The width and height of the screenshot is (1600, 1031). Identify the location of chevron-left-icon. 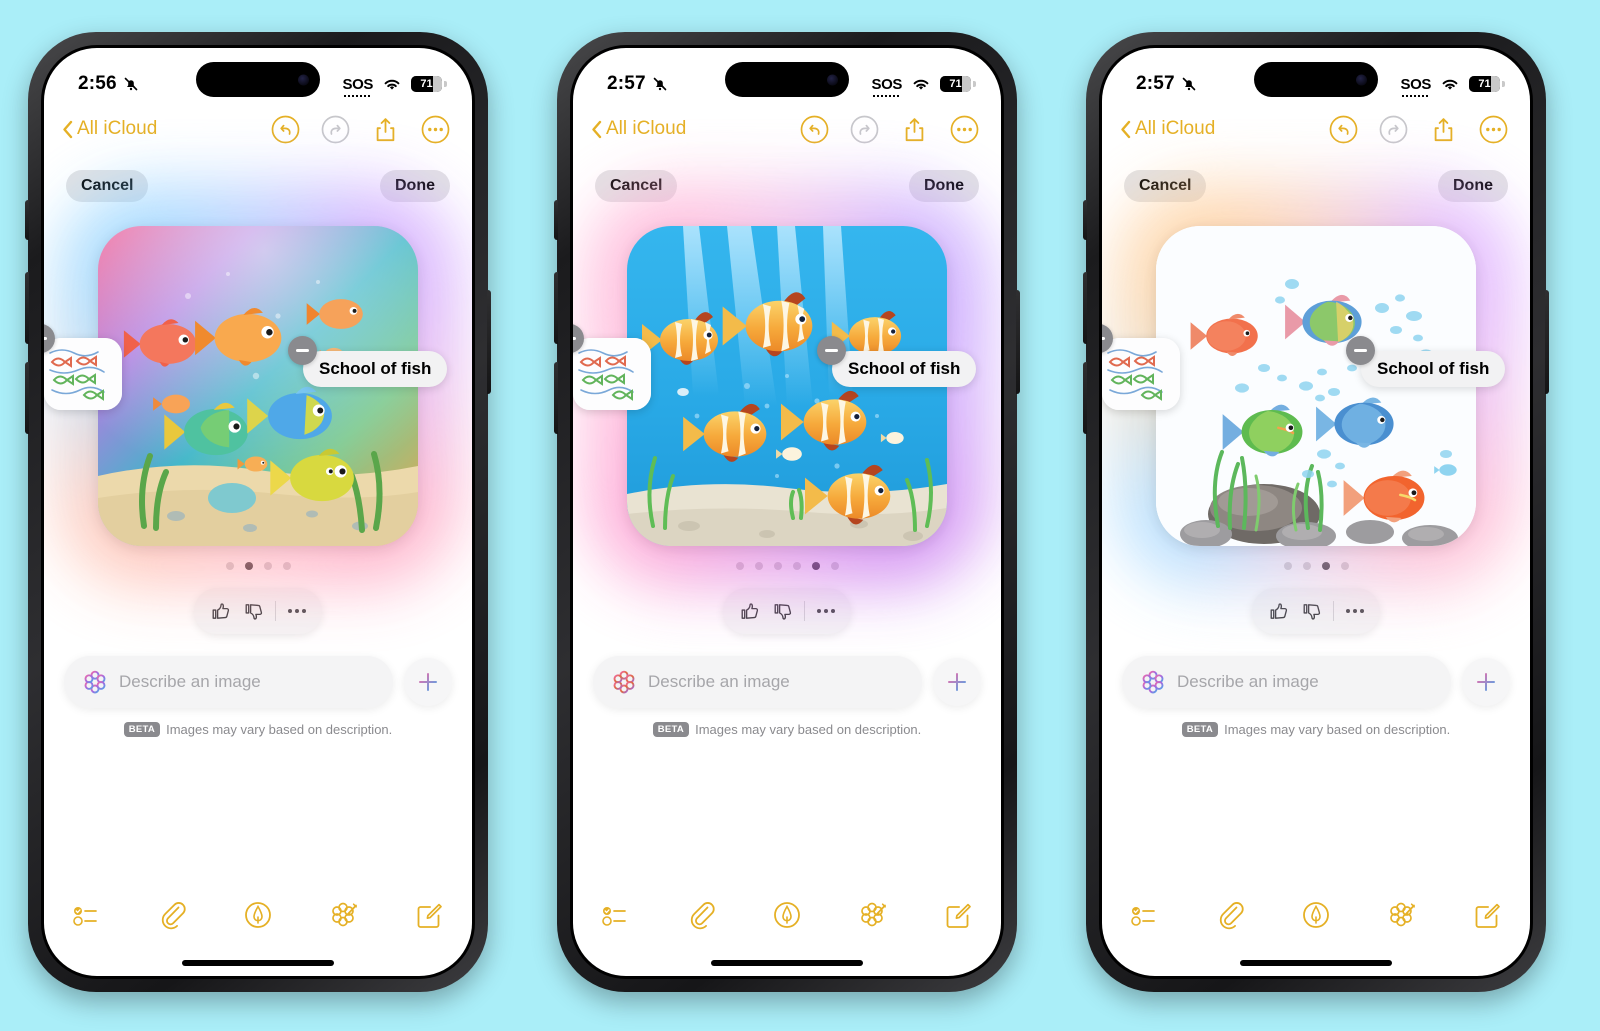
(68, 129).